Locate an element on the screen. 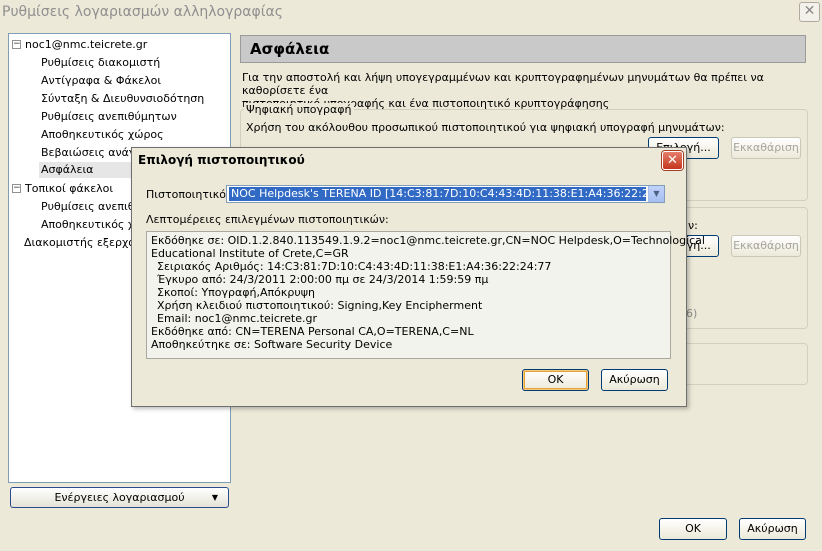 The height and width of the screenshot is (551, 822). window-titlebar: Ρυθμίσεις λογαριασμών αλληλογραφίας ✕ is located at coordinates (411, 13).